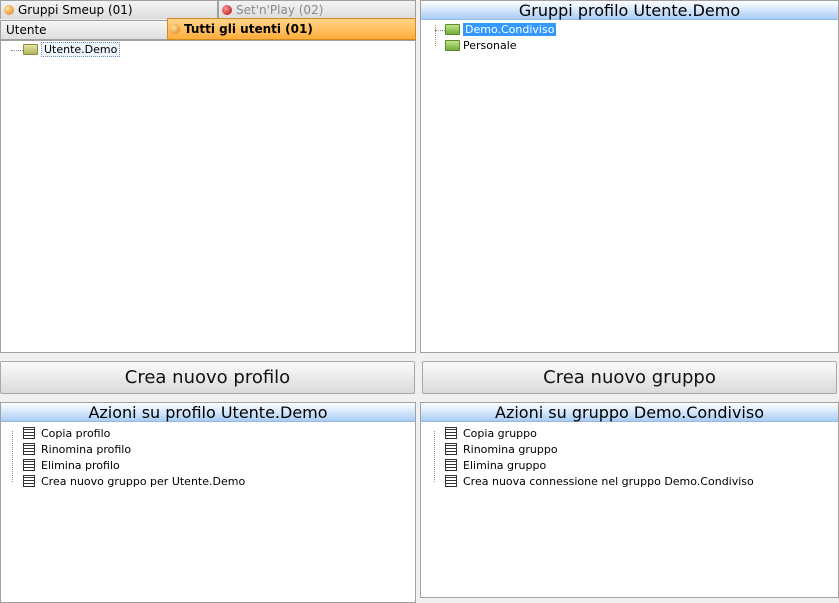 This screenshot has height=603, width=839. I want to click on tab-tutti-gli-utenti: Tutti gli utenti (01), so click(291, 29).